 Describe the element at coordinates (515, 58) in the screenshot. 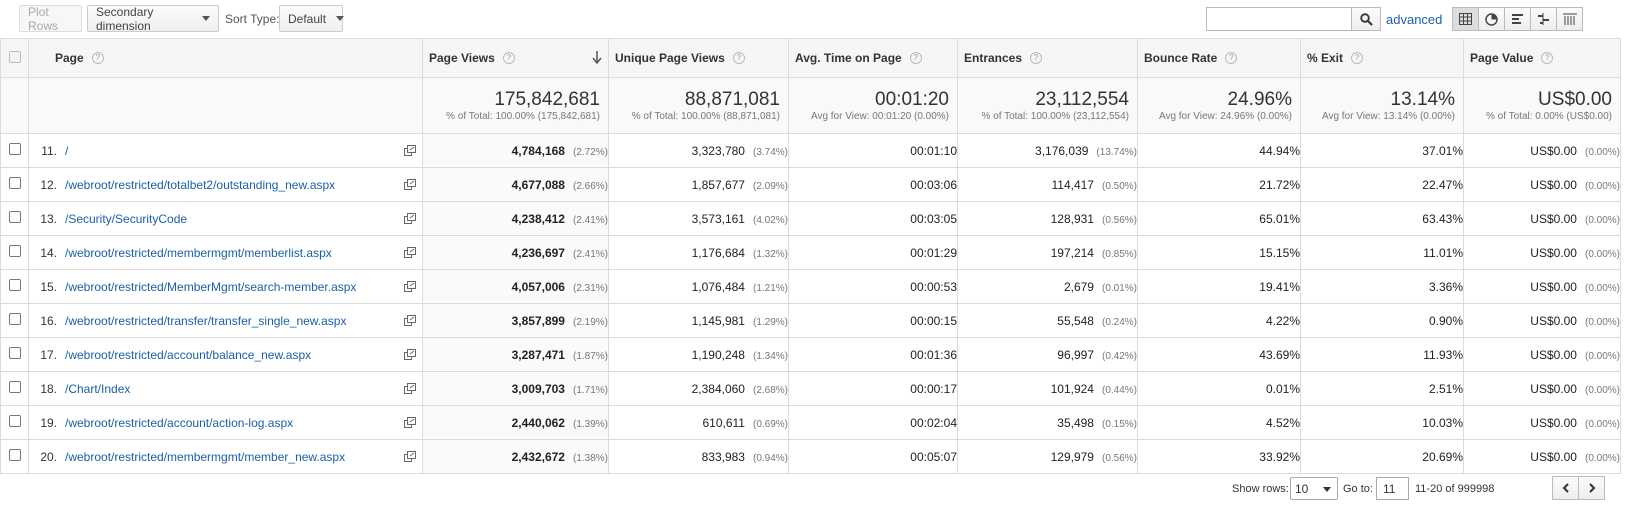

I see `col-page-views: Page Views?` at that location.